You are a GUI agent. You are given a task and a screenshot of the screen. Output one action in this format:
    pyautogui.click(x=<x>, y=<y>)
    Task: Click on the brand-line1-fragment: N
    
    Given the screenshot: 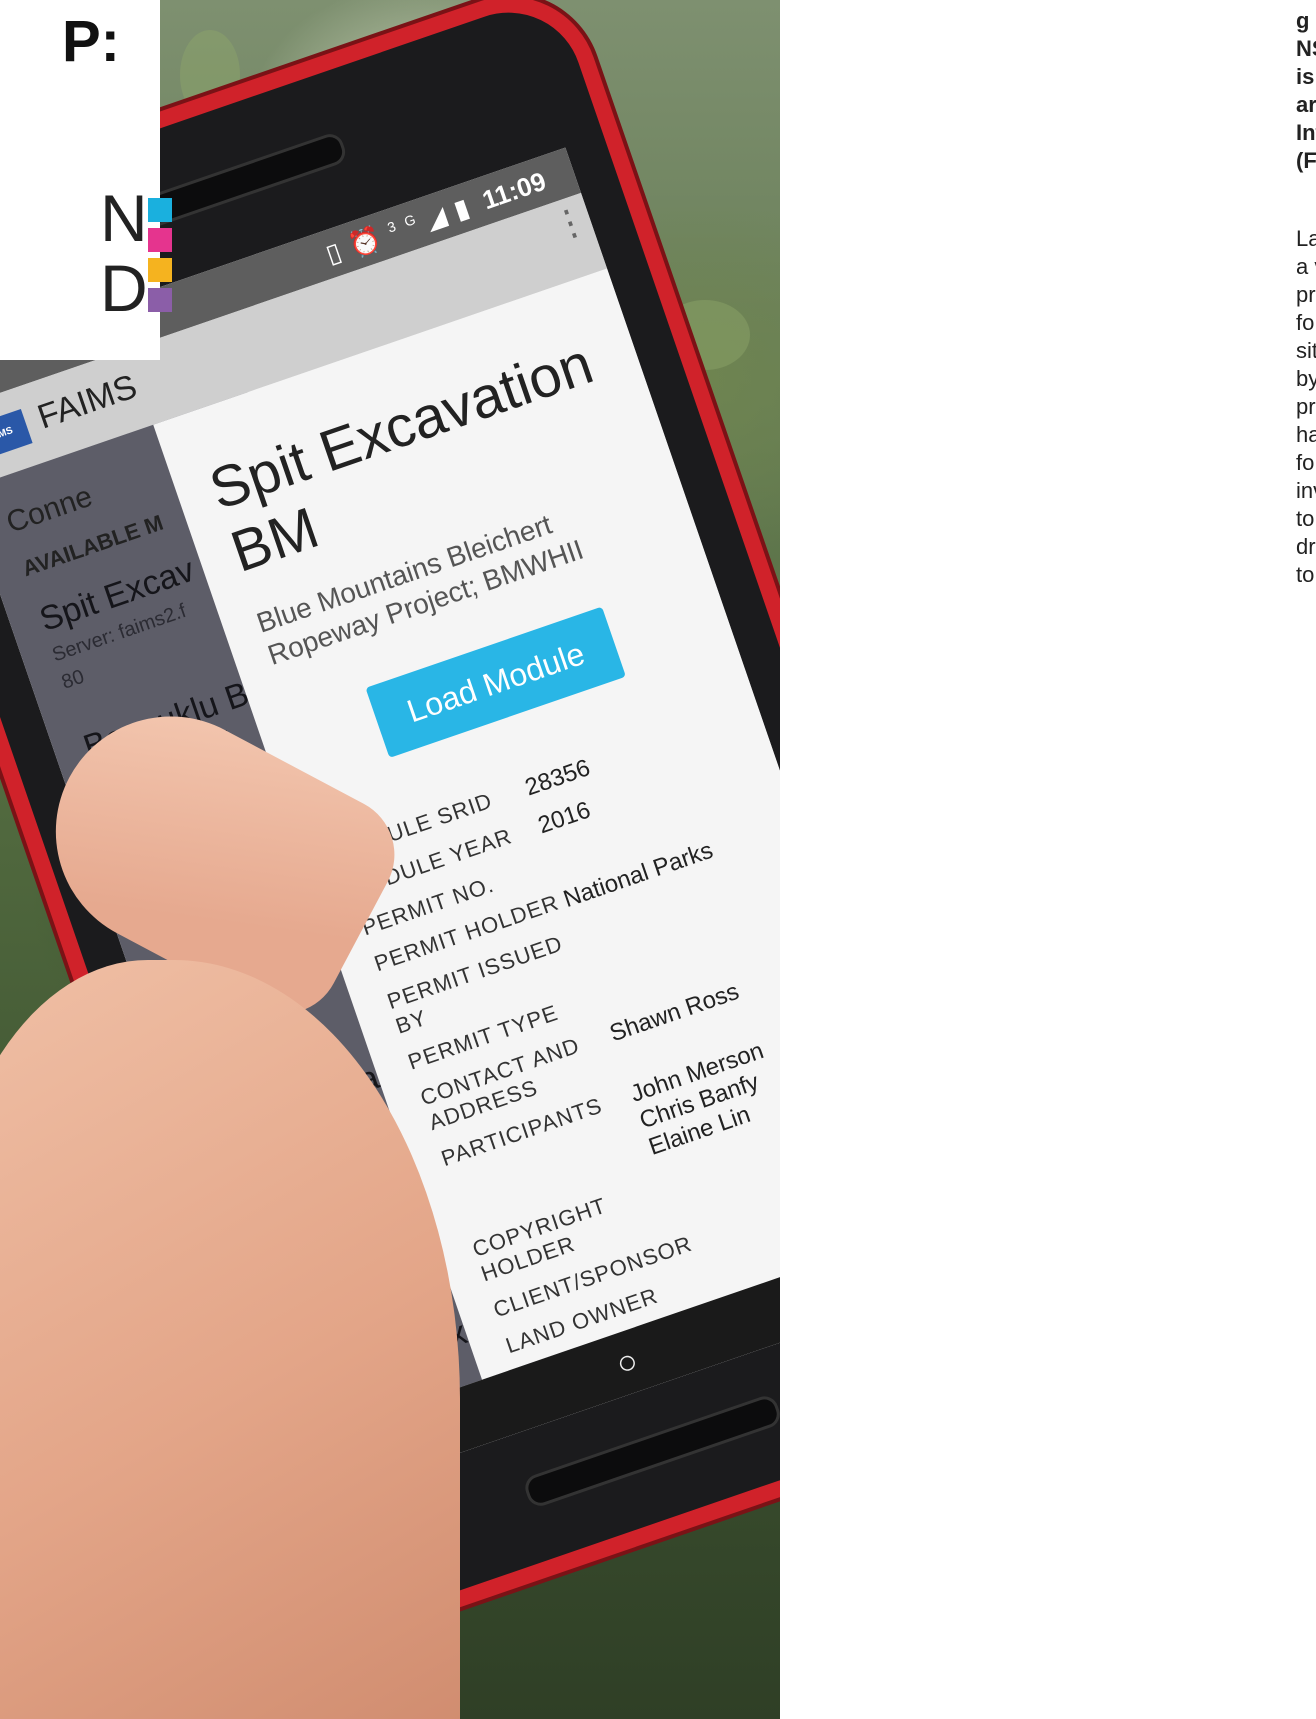 What is the action you would take?
    pyautogui.click(x=124, y=218)
    